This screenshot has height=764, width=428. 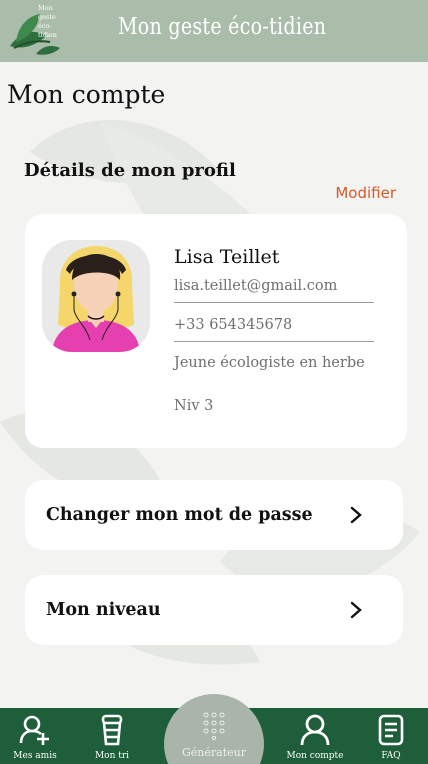 I want to click on generator-button: Générateur, so click(x=214, y=729).